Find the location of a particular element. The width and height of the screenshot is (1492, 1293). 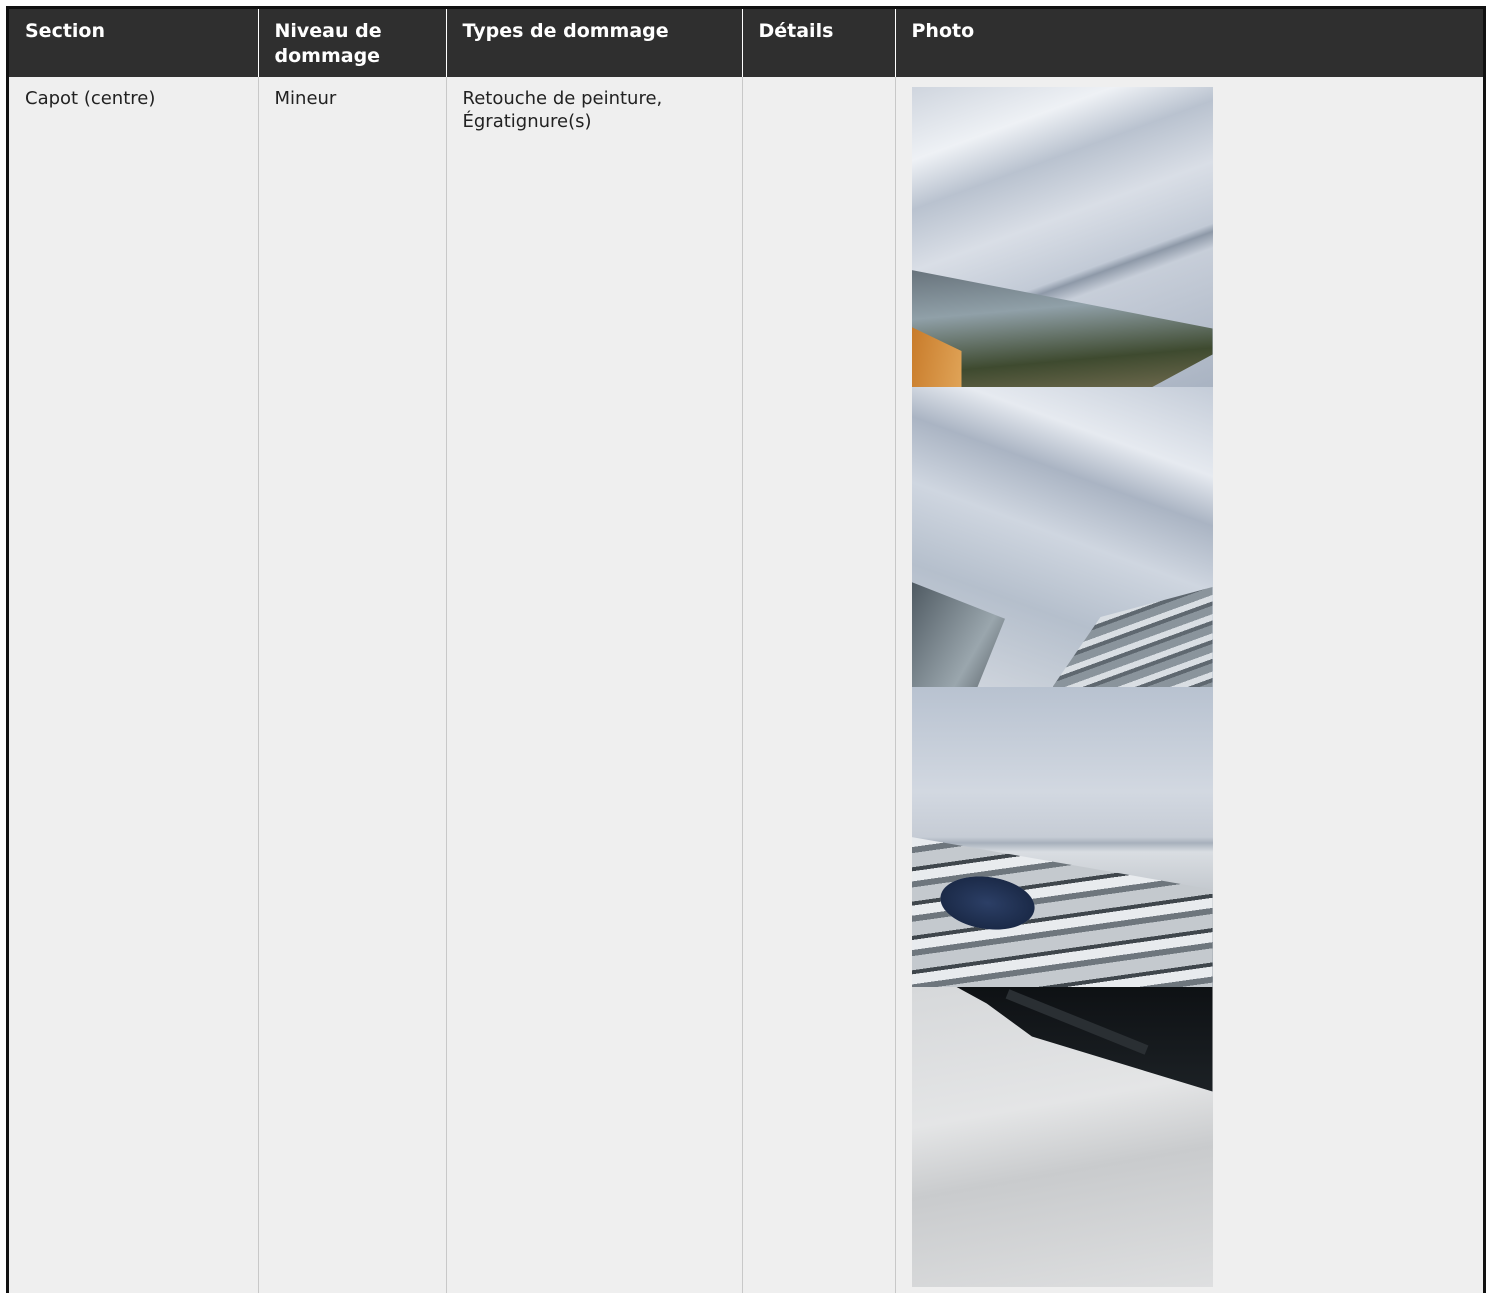

cell-details is located at coordinates (819, 685).